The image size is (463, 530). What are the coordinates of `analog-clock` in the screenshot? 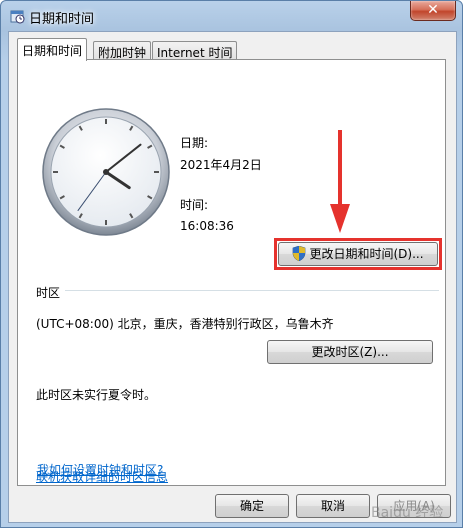 It's located at (106, 172).